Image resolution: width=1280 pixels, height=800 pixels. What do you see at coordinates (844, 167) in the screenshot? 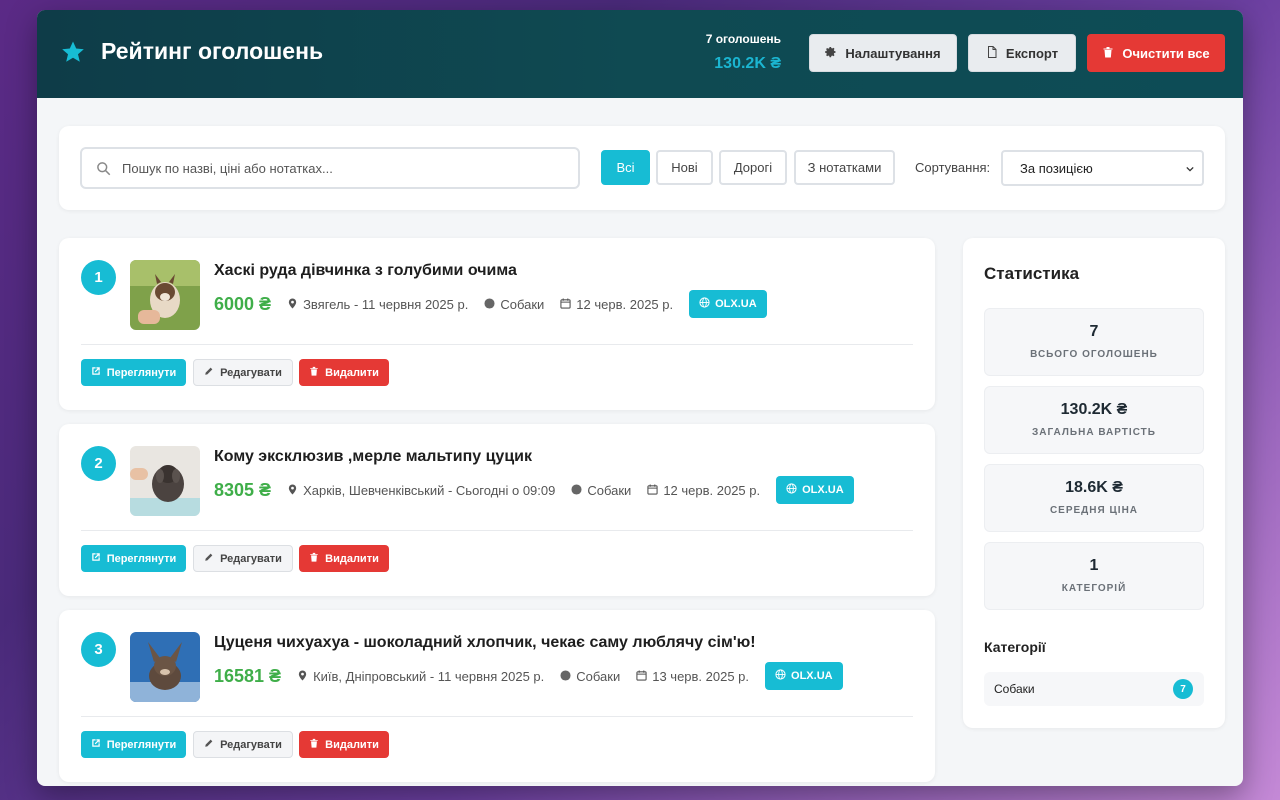
I see `filter-chip-with-notes: З нотатками` at bounding box center [844, 167].